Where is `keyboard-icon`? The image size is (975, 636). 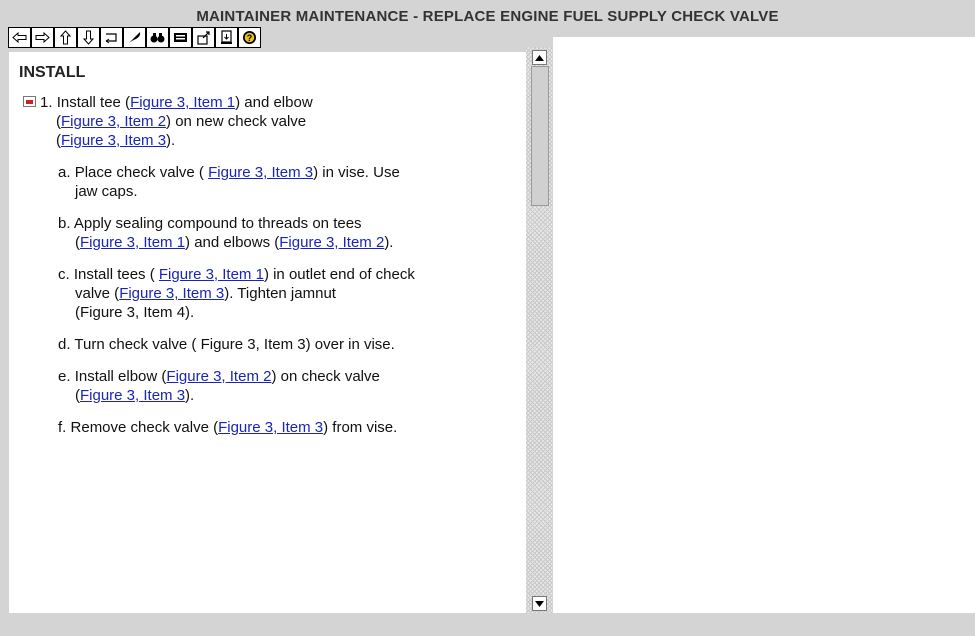 keyboard-icon is located at coordinates (180, 37).